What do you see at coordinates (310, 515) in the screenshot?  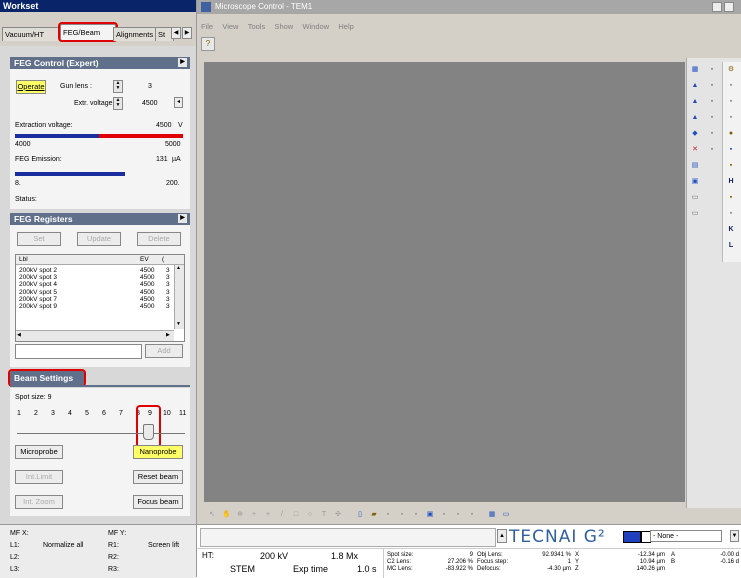 I see `ellipse-icon: ○` at bounding box center [310, 515].